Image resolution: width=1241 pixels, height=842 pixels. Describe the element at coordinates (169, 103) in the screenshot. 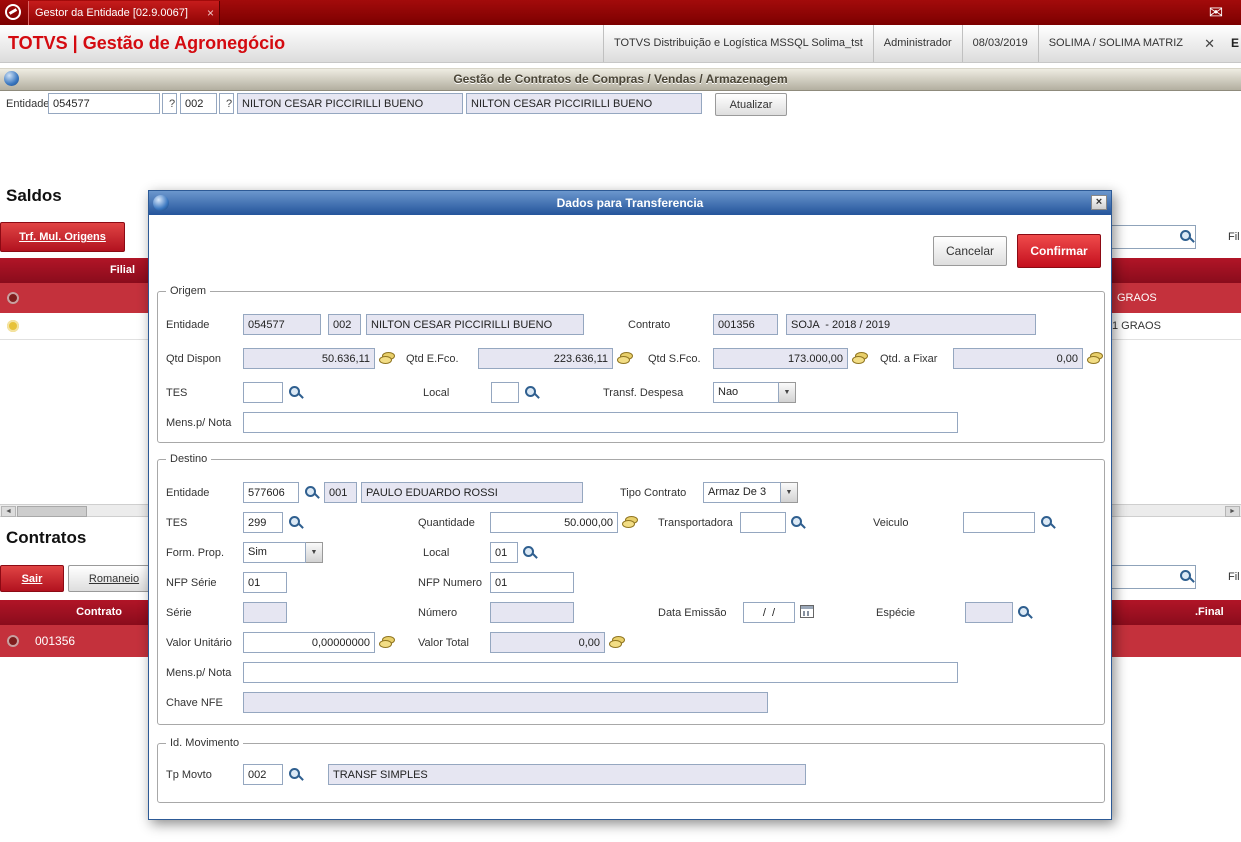

I see `entidade-code-help-button: ?` at that location.